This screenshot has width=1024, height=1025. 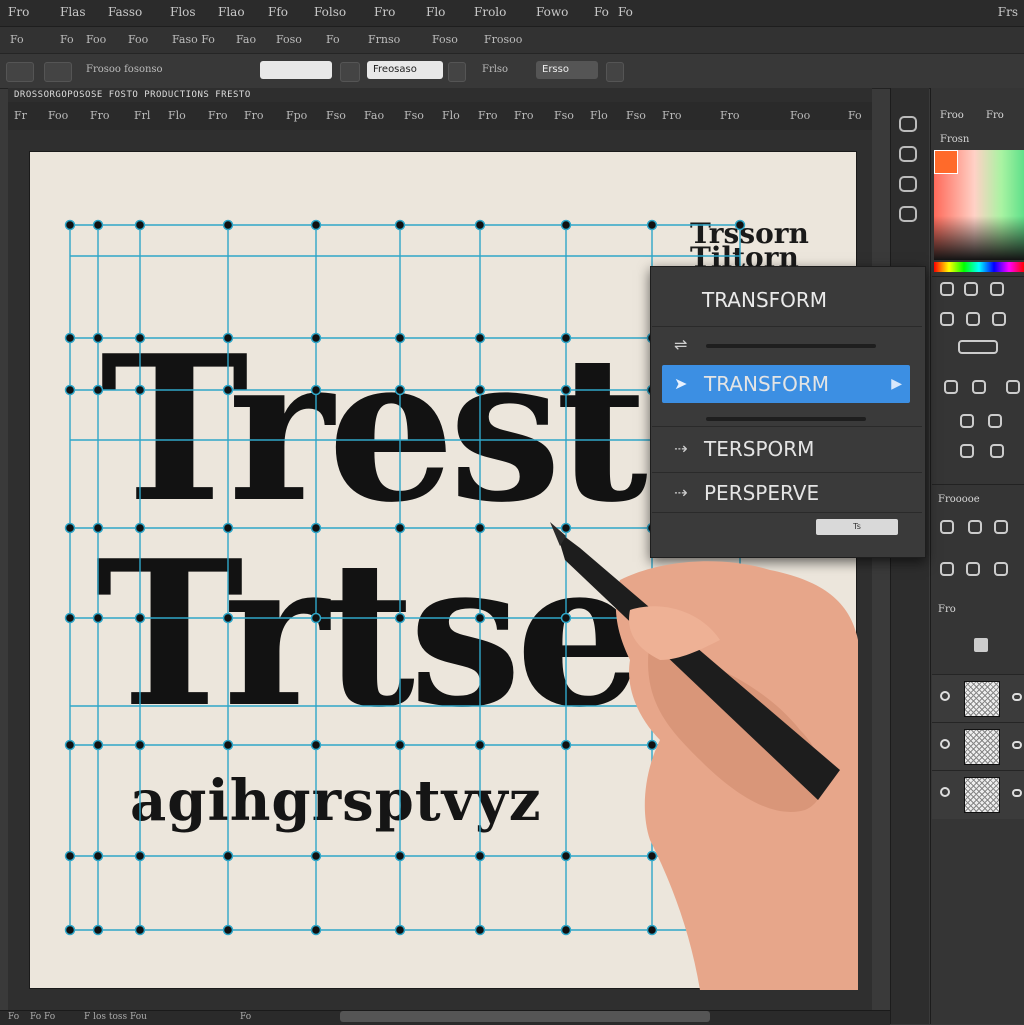 What do you see at coordinates (704, 756) in the screenshot?
I see `hand-with-stylus-illustration` at bounding box center [704, 756].